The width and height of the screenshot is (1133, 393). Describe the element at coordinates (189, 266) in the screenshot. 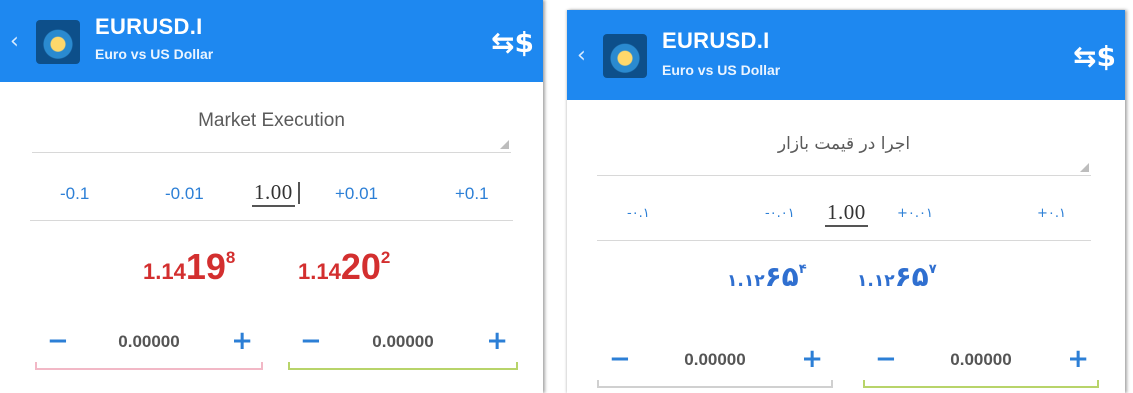

I see `bid-price: 1.14198` at that location.